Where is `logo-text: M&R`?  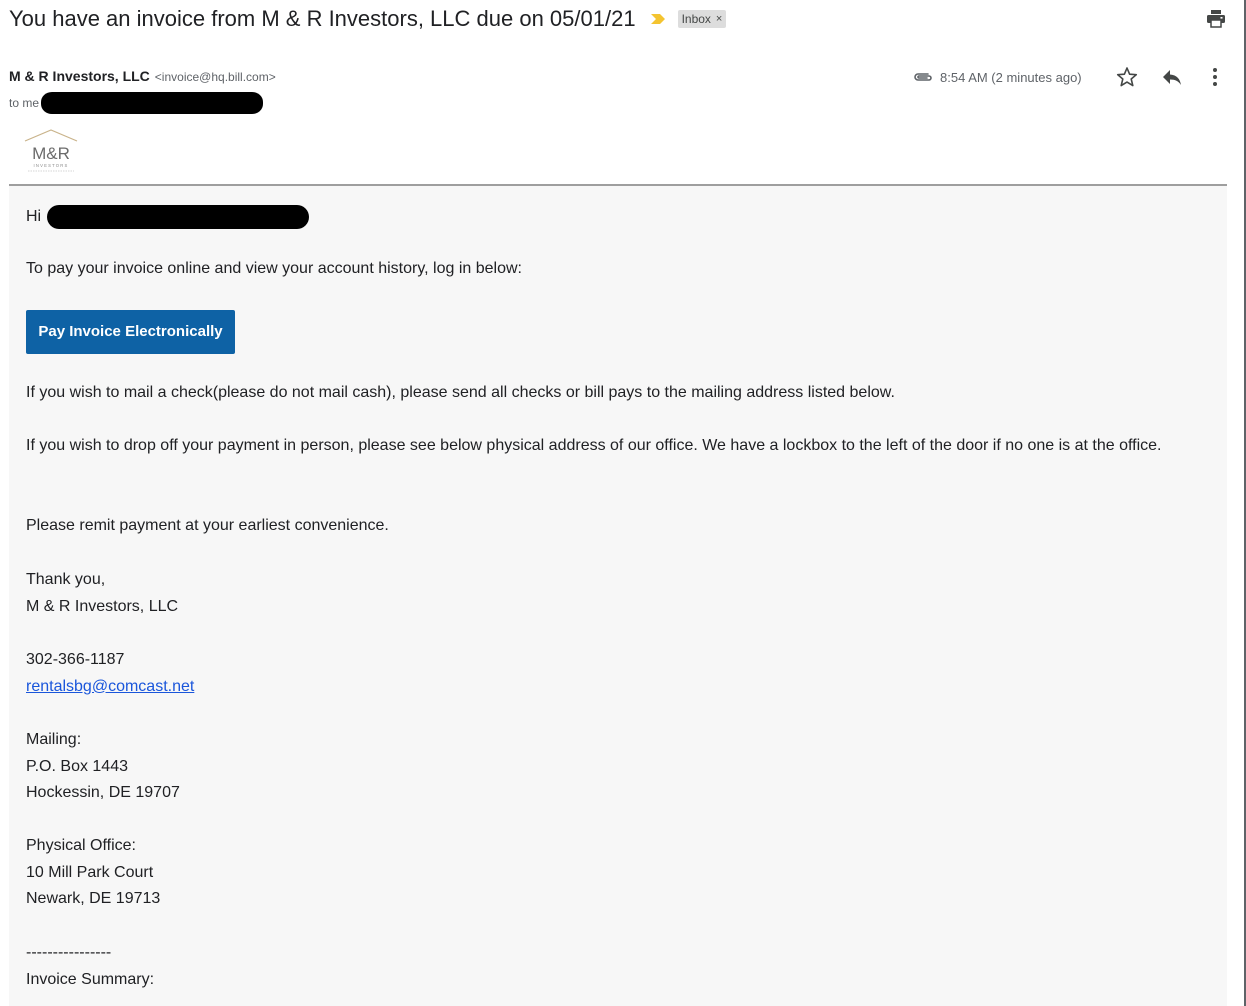
logo-text: M&R is located at coordinates (51, 153).